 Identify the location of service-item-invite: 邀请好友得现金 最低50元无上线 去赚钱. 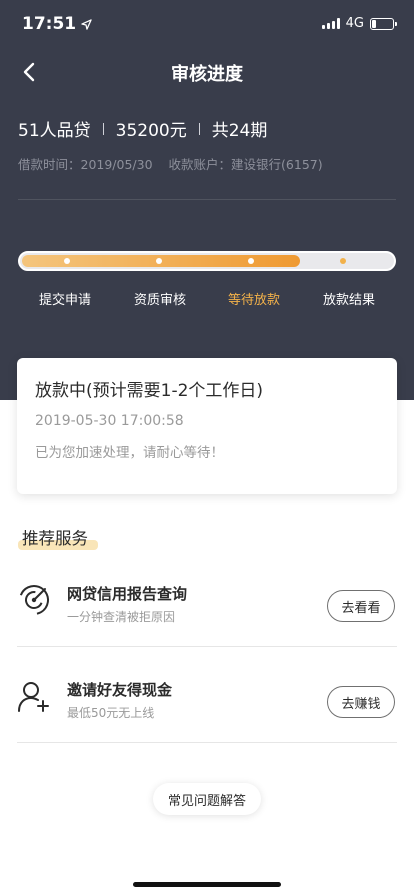
(207, 695).